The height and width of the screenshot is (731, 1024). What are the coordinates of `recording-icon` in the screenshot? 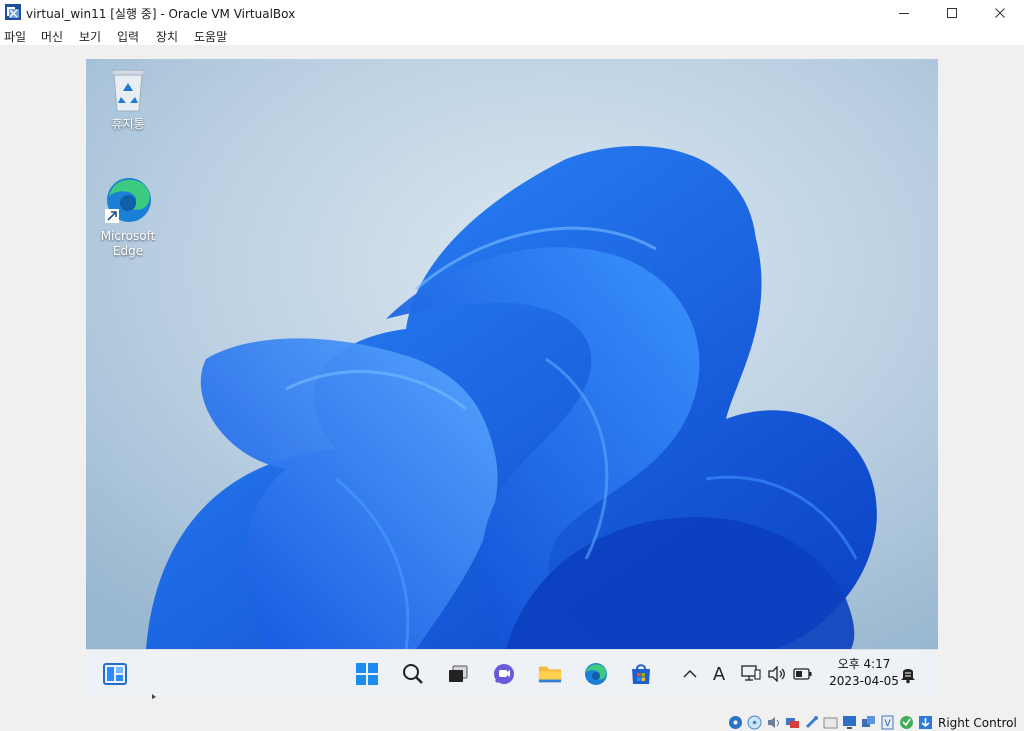 It's located at (868, 722).